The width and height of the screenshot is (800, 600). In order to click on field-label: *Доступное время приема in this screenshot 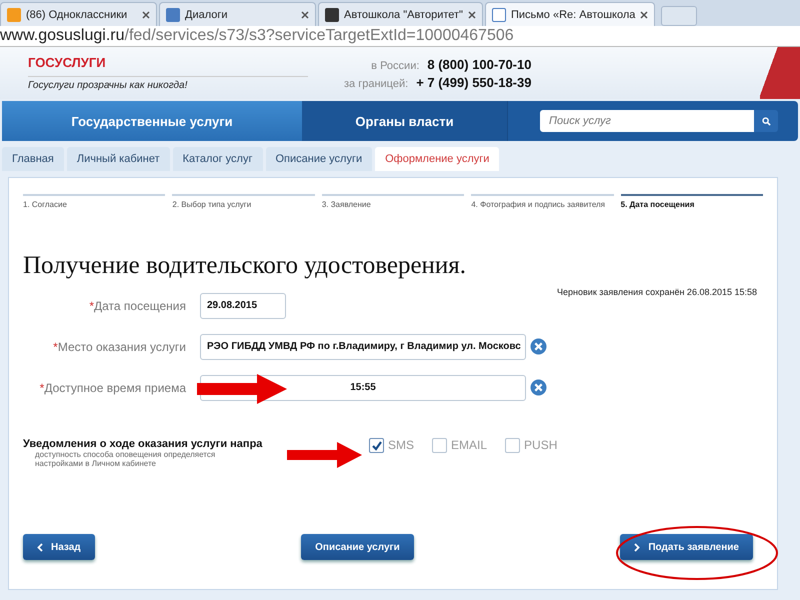, I will do `click(112, 387)`.